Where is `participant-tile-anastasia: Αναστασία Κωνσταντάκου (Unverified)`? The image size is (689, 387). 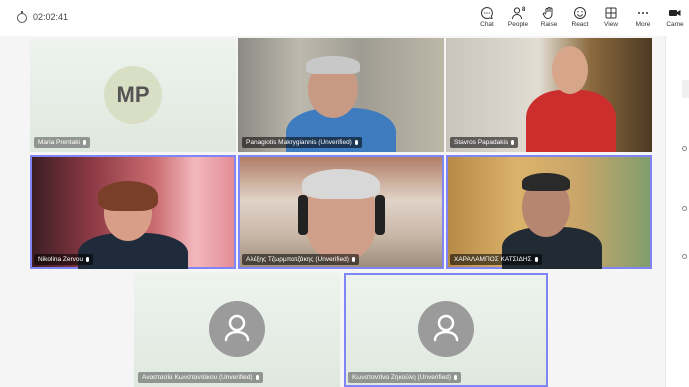 participant-tile-anastasia: Αναστασία Κωνσταντάκου (Unverified) is located at coordinates (237, 330).